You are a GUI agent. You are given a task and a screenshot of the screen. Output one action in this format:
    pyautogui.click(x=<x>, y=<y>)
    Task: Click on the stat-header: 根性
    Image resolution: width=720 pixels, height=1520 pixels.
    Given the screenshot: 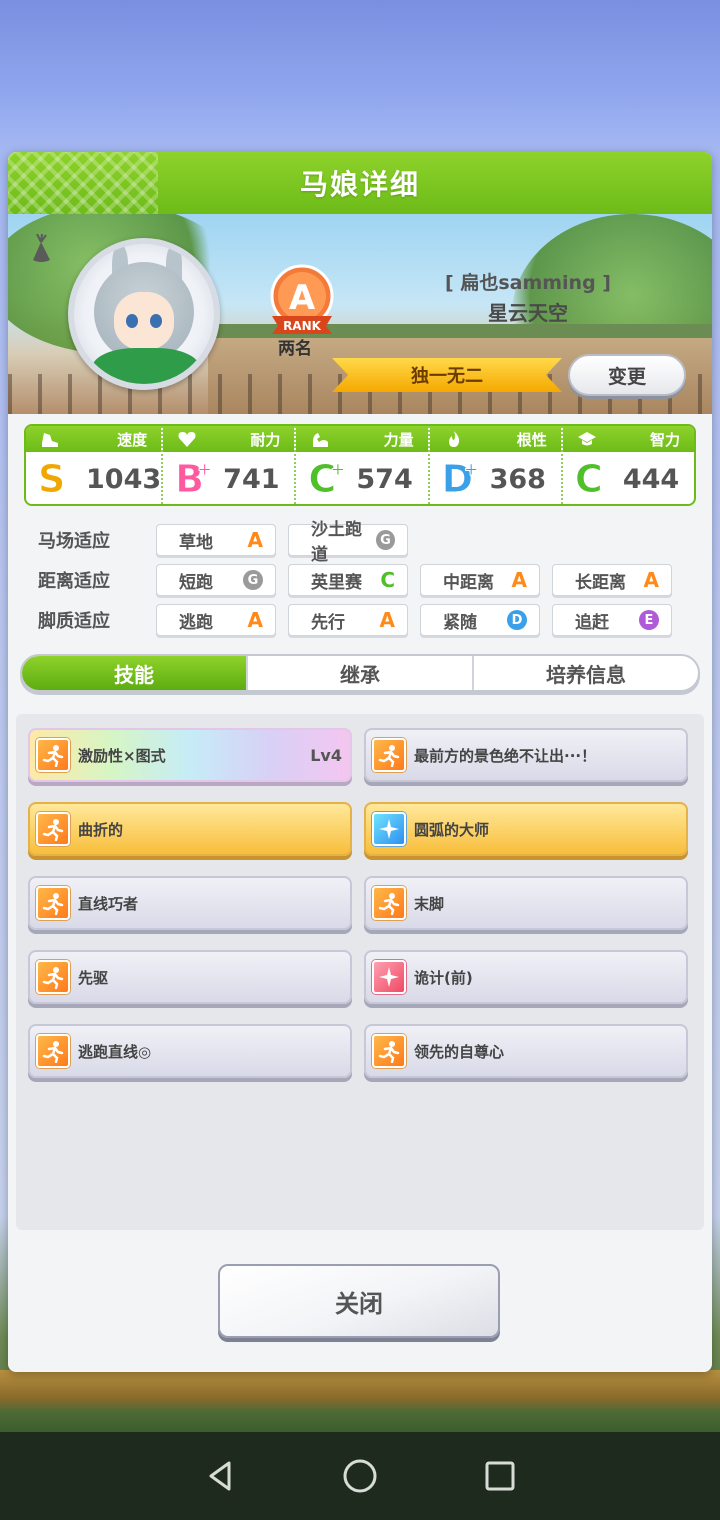 What is the action you would take?
    pyautogui.click(x=495, y=439)
    